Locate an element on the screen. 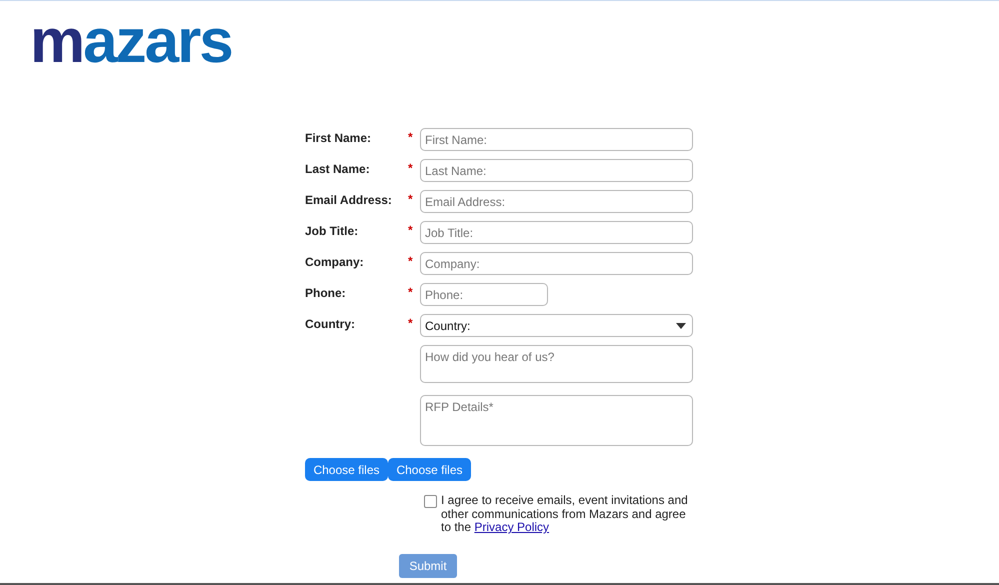  input-field: First Name: is located at coordinates (556, 139).